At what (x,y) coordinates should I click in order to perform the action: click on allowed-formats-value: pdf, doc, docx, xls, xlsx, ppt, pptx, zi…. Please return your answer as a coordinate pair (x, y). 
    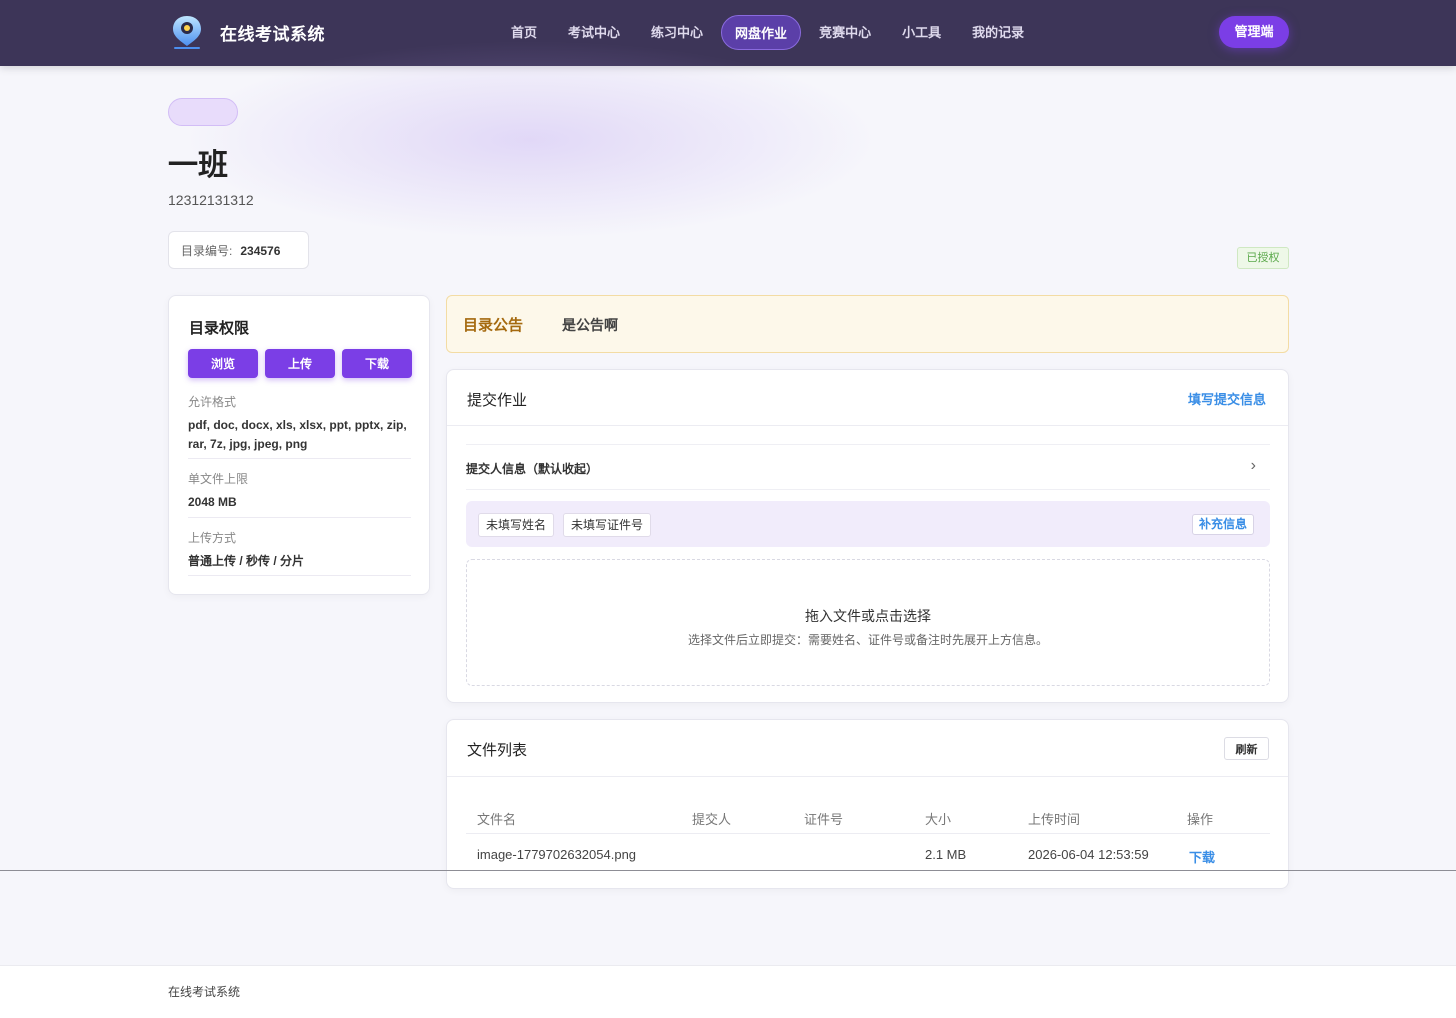
    Looking at the image, I should click on (297, 434).